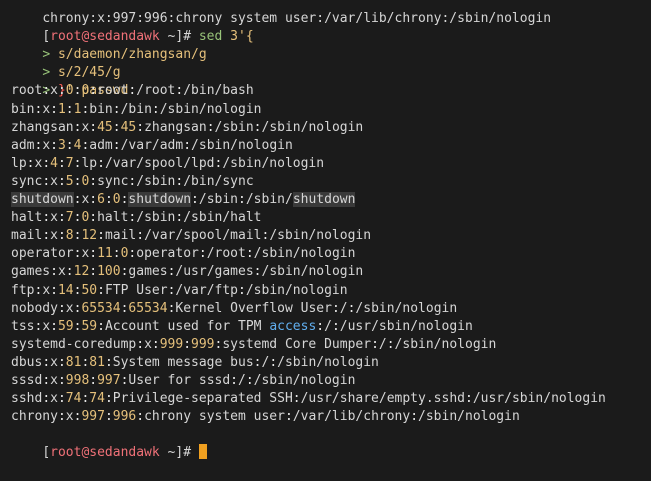 This screenshot has height=481, width=651. I want to click on output-line: bin:x:1:1:bin:/bin:/sbin/nologin, so click(136, 109).